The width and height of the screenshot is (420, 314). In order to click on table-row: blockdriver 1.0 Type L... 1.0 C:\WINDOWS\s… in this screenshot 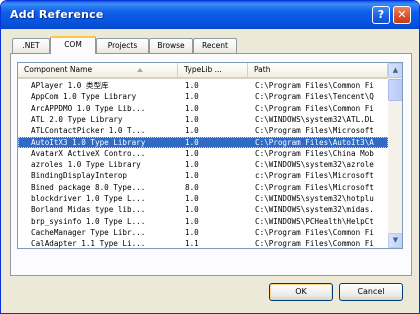, I will do `click(203, 198)`.